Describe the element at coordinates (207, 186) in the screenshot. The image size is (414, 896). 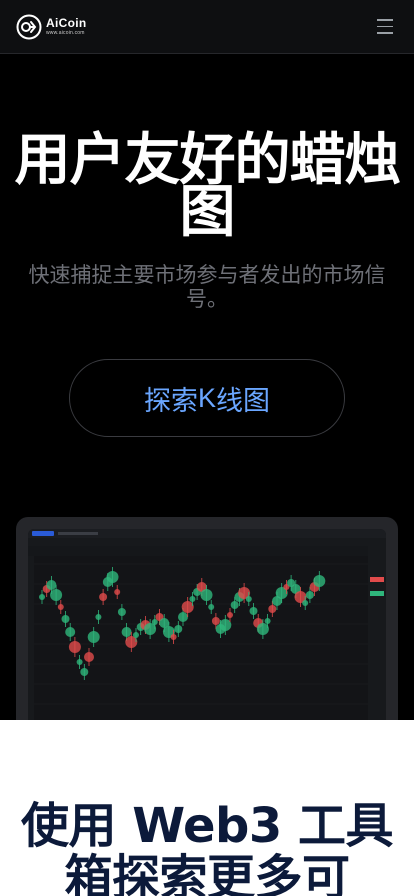
I see `hero-title: 用户友好的蜡烛图` at that location.